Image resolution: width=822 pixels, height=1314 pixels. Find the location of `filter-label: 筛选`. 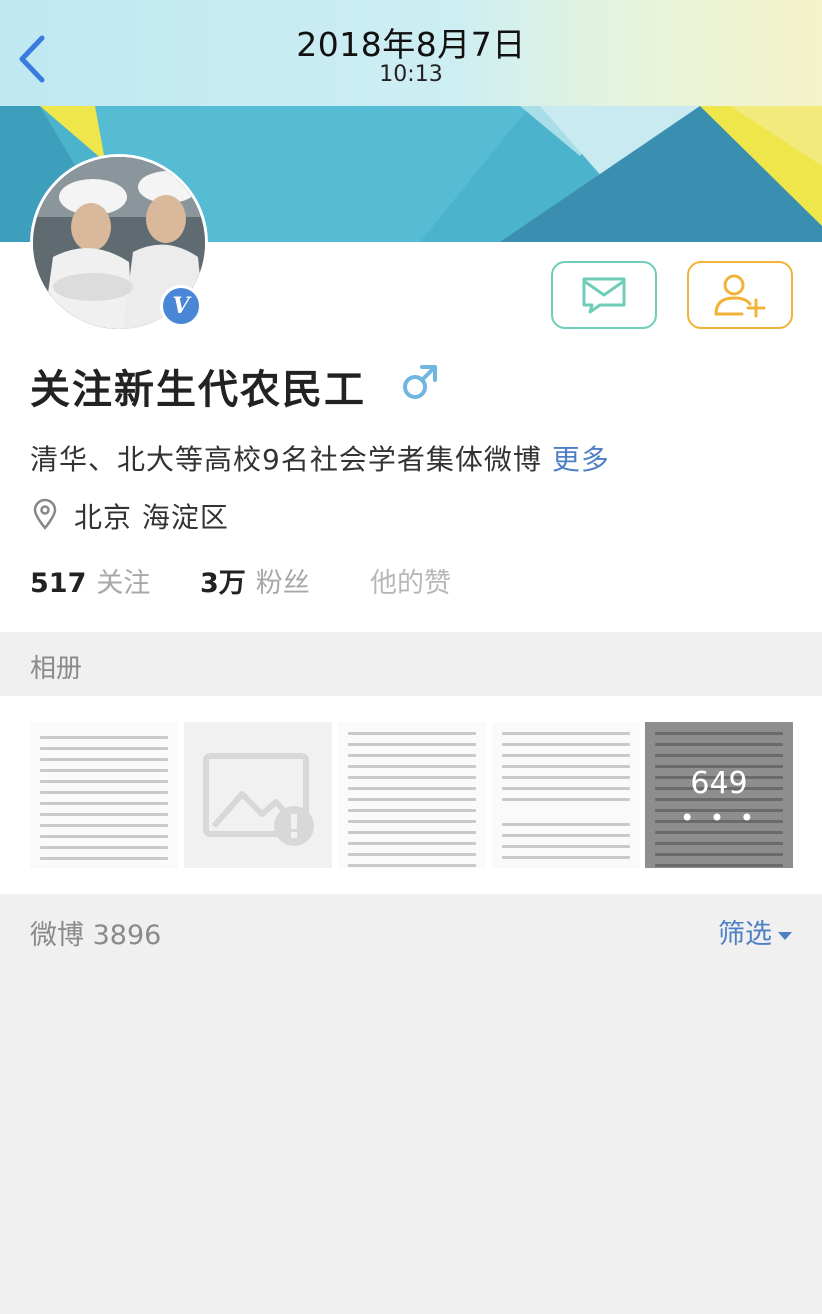

filter-label: 筛选 is located at coordinates (745, 934).